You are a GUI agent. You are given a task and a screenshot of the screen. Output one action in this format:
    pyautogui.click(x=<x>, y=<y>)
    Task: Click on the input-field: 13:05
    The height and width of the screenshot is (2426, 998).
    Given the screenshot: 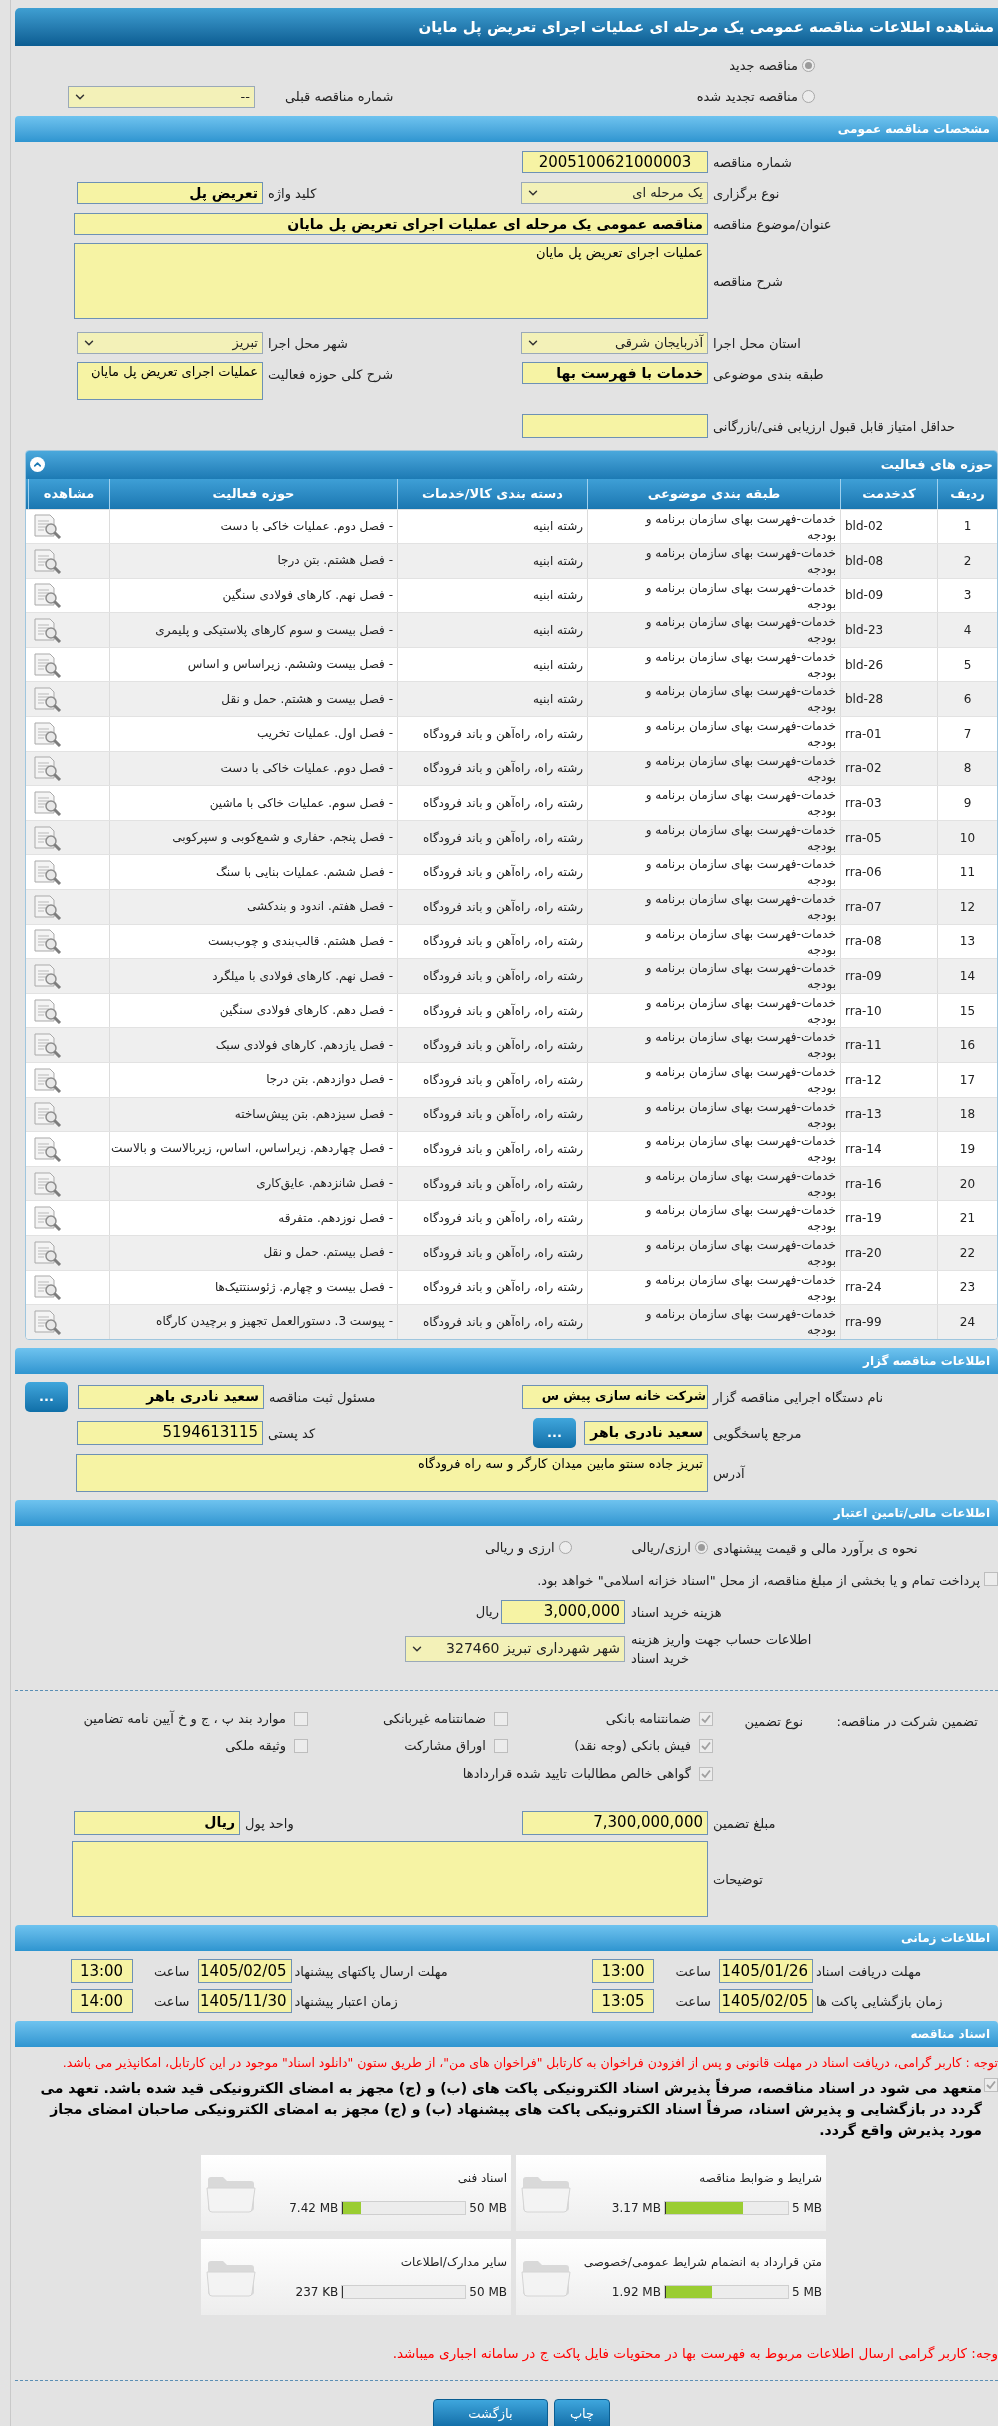 What is the action you would take?
    pyautogui.click(x=623, y=2001)
    